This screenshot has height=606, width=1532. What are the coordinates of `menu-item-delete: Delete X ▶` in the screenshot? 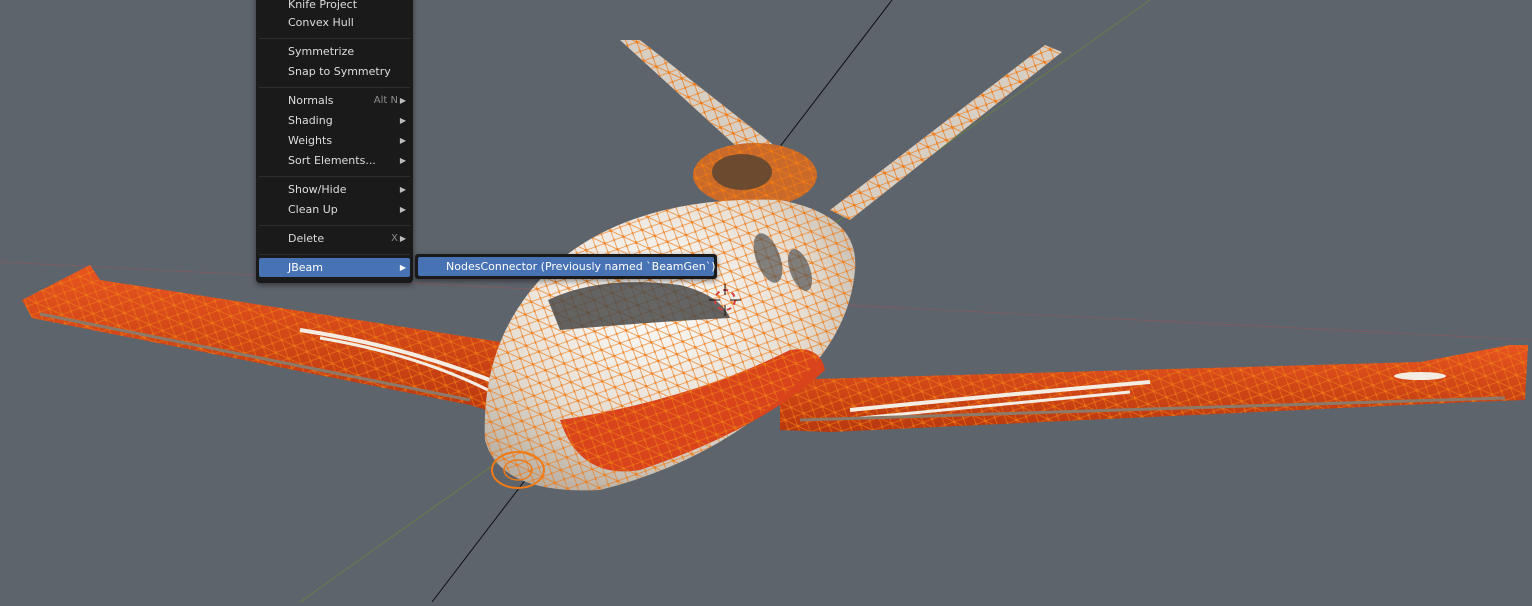 It's located at (334, 238).